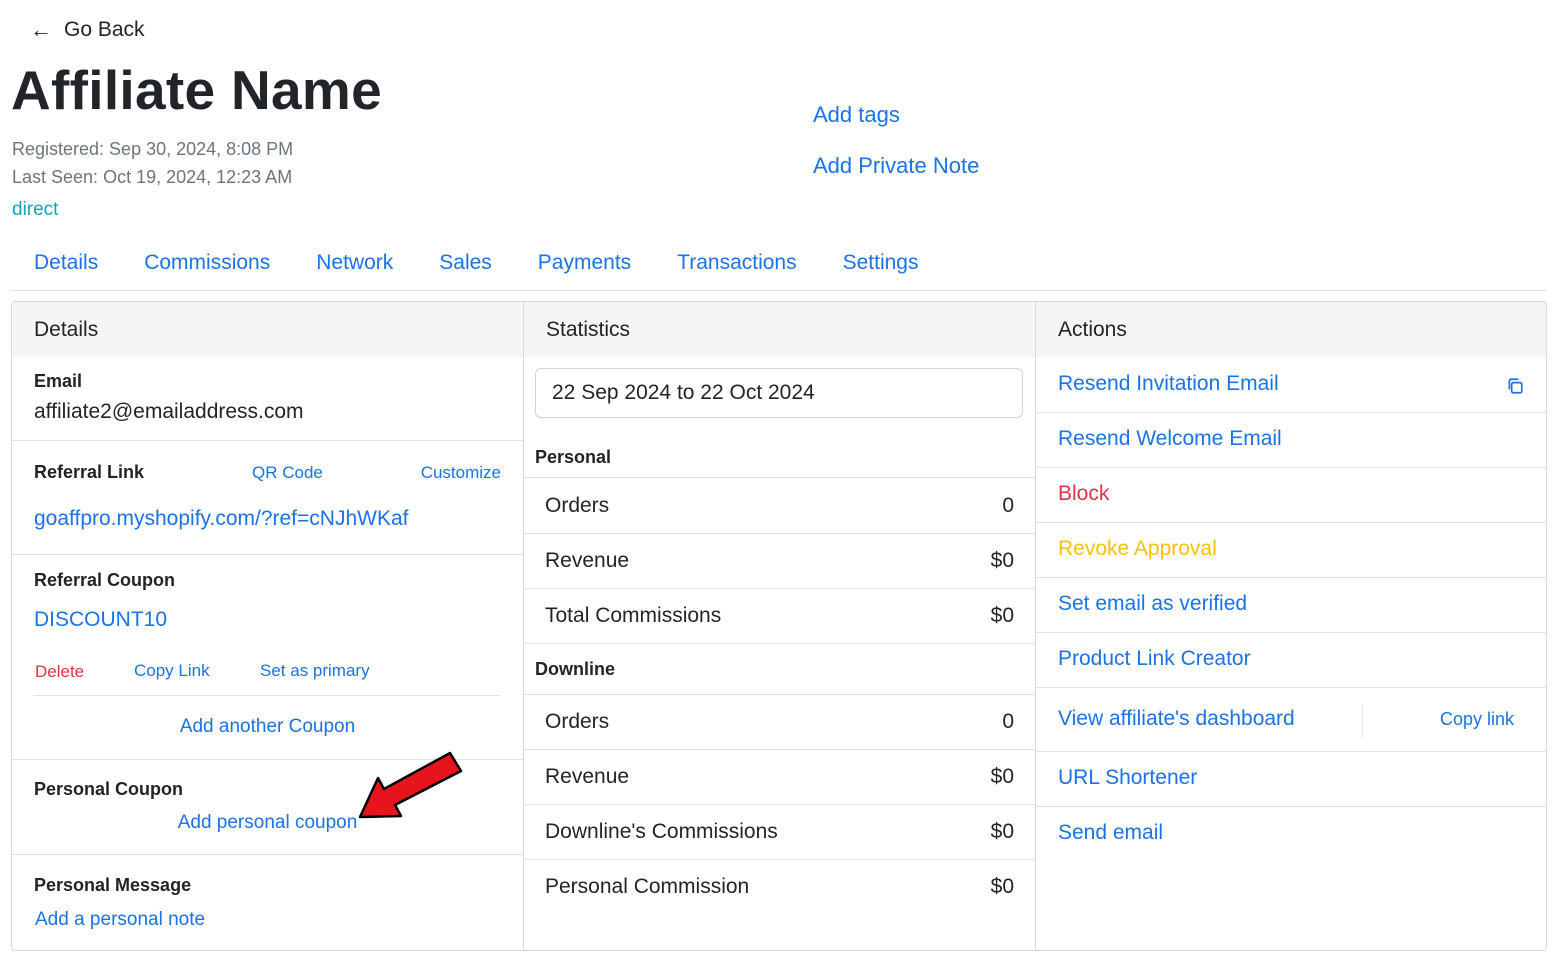 The width and height of the screenshot is (1559, 958). I want to click on action-label: Send email, so click(1111, 832).